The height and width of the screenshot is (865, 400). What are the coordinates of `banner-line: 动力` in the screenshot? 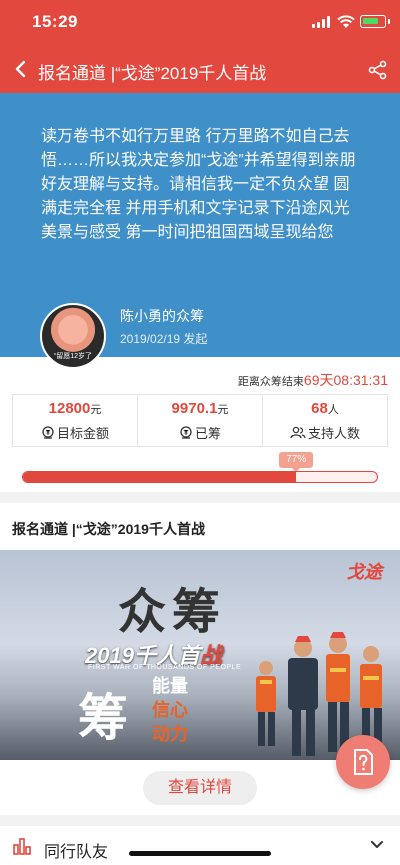 It's located at (170, 734).